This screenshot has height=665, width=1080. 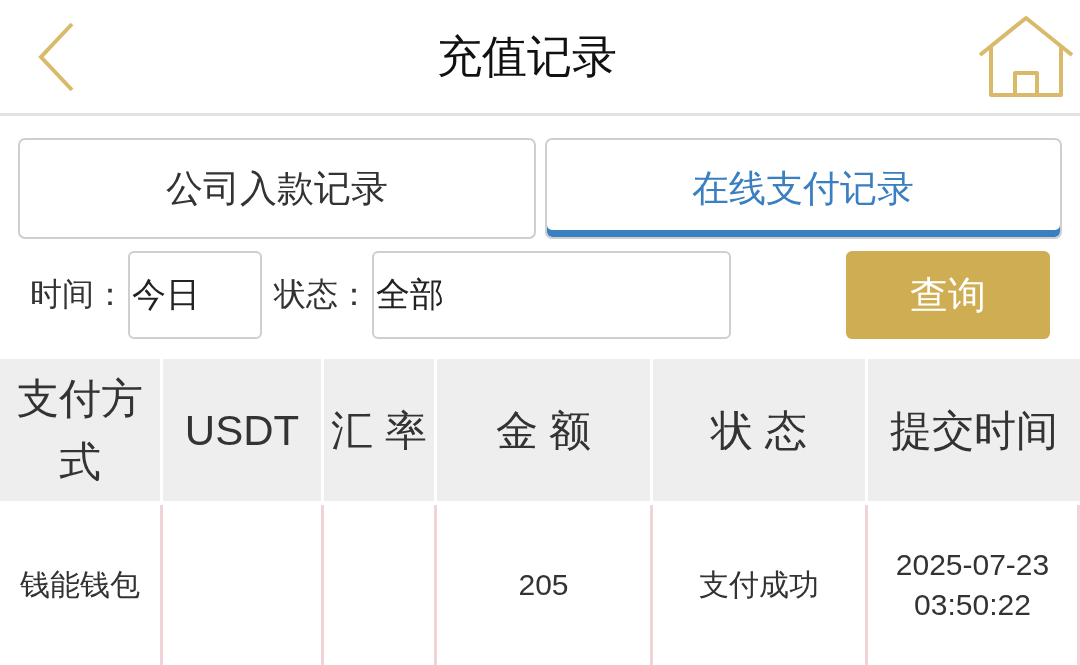 What do you see at coordinates (526, 56) in the screenshot?
I see `page-title: 充值记录` at bounding box center [526, 56].